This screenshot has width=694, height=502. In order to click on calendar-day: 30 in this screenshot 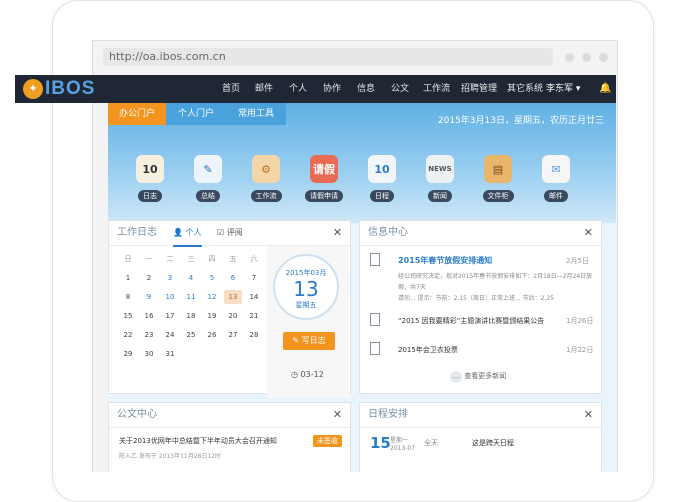, I will do `click(149, 354)`.